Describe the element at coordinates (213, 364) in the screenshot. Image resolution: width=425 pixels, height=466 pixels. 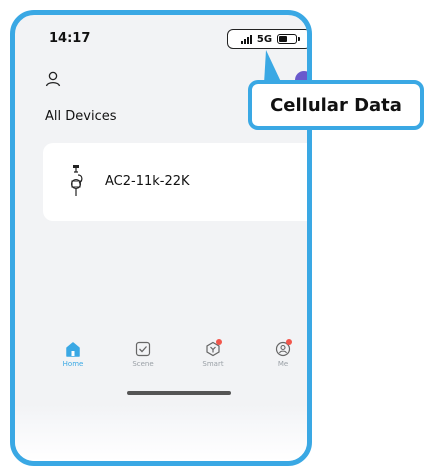
I see `tab-smart-label: Smart` at that location.